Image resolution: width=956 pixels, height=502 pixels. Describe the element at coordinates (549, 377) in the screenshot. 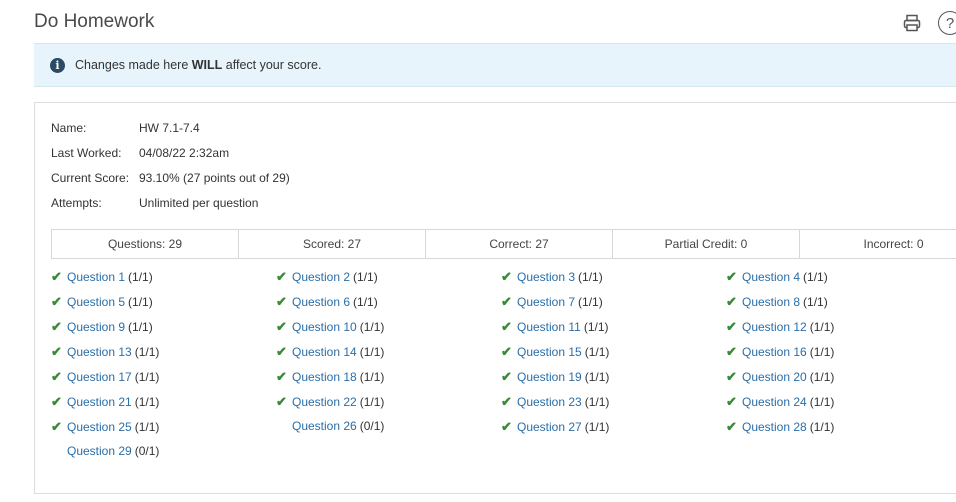

I see `question-link: Question 19` at that location.